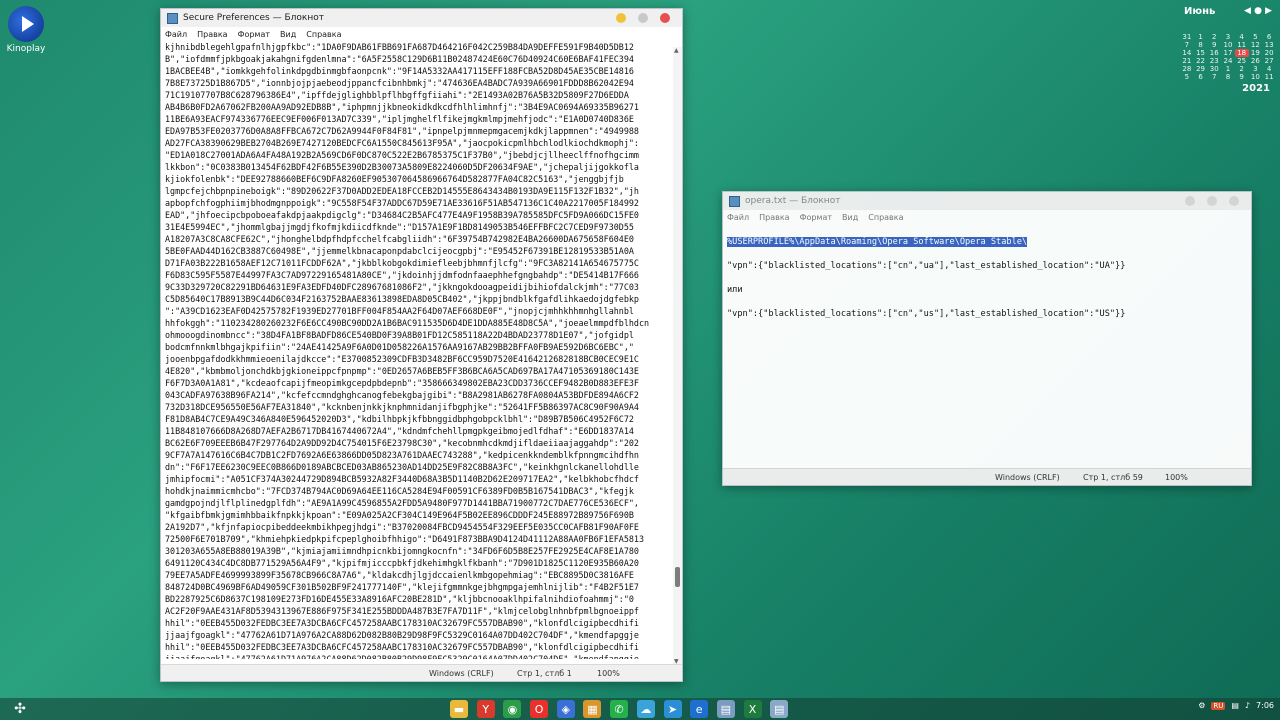 This screenshot has width=1280, height=720. Describe the element at coordinates (1201, 53) in the screenshot. I see `calendar-day: 15` at that location.